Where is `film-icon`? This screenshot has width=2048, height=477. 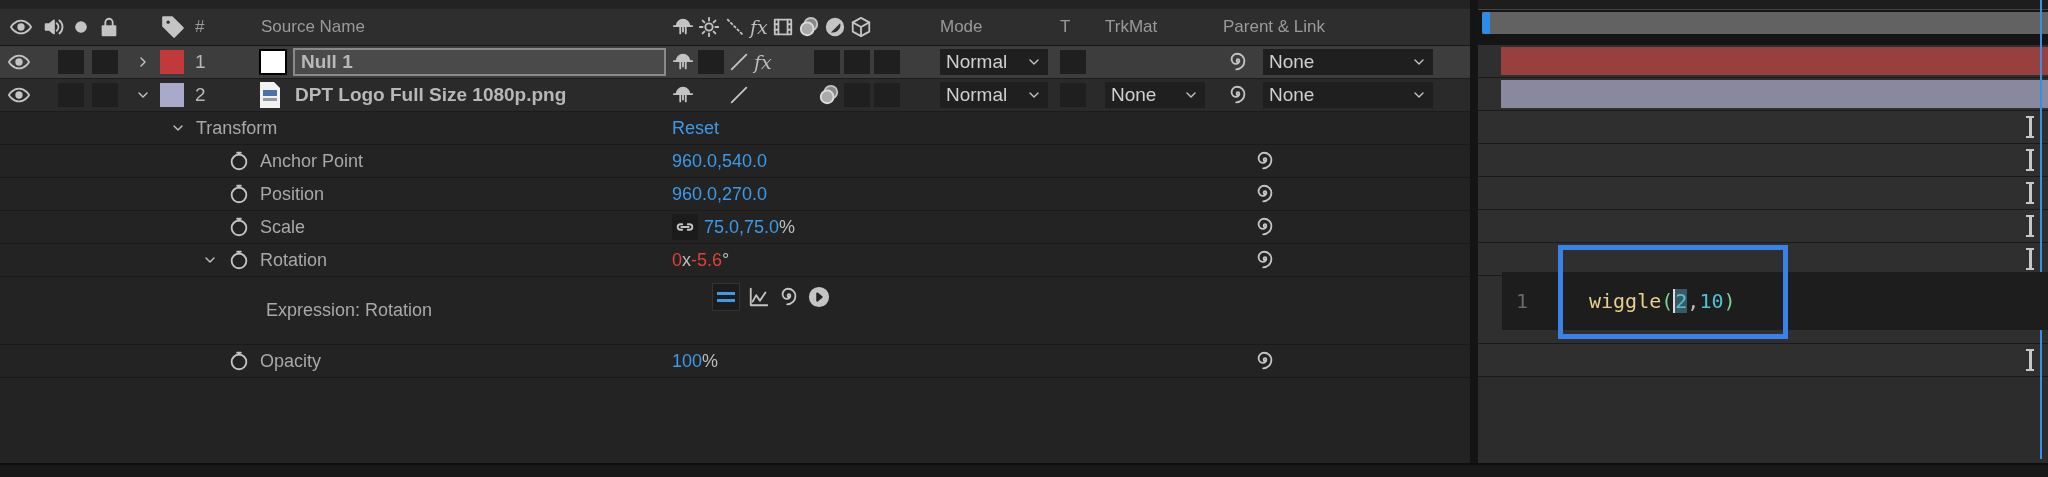 film-icon is located at coordinates (782, 27).